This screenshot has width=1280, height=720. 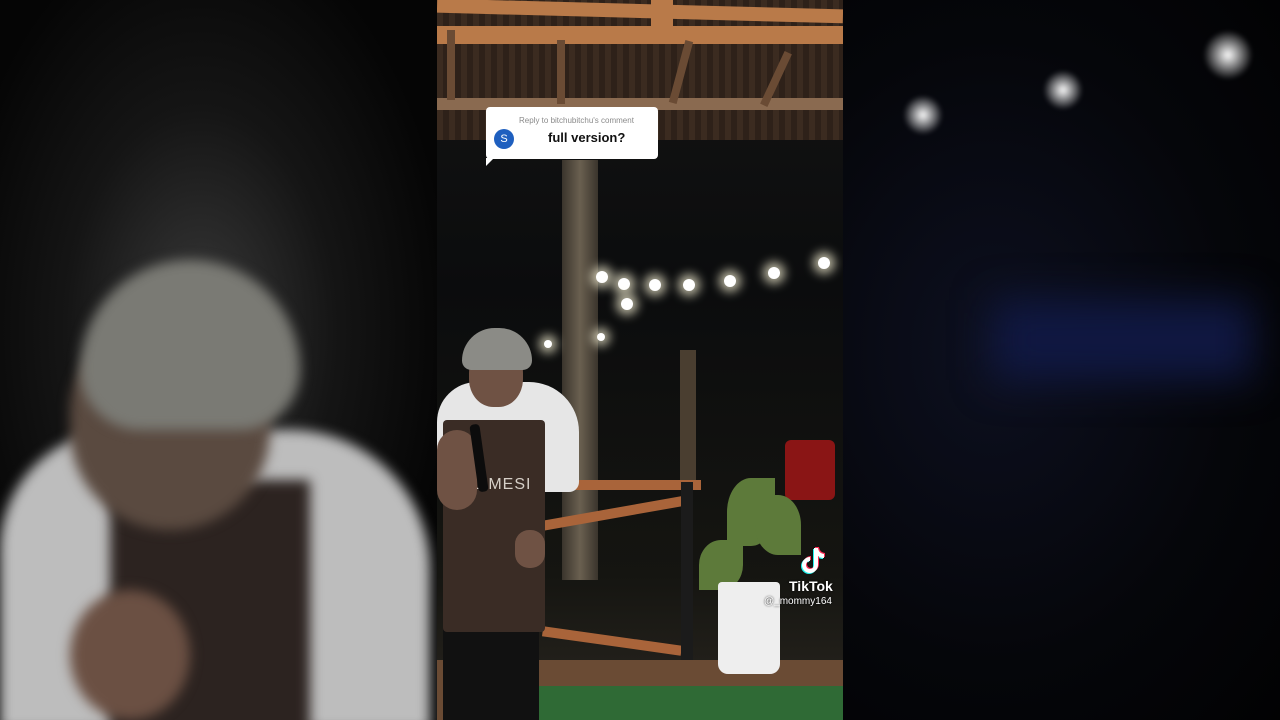 What do you see at coordinates (612, 641) in the screenshot?
I see `railing` at bounding box center [612, 641].